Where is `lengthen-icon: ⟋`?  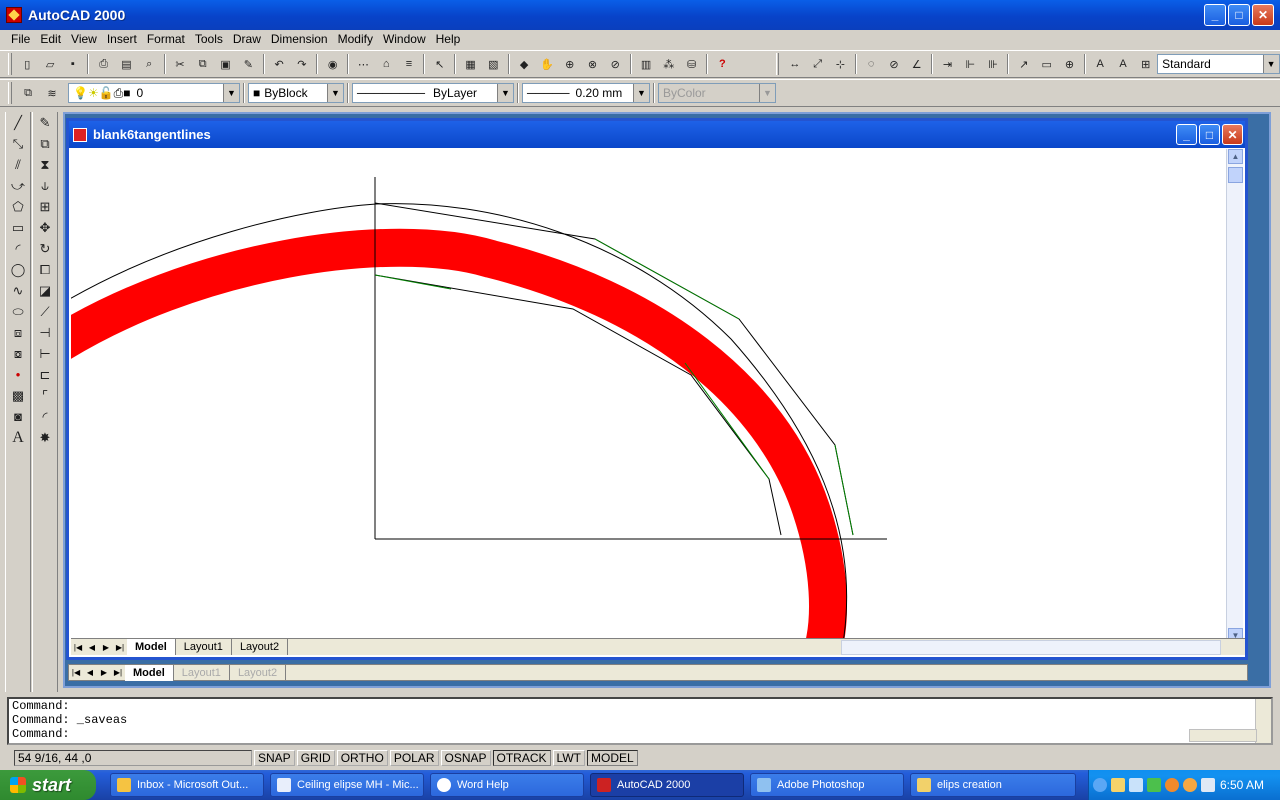 lengthen-icon: ⟋ is located at coordinates (45, 311).